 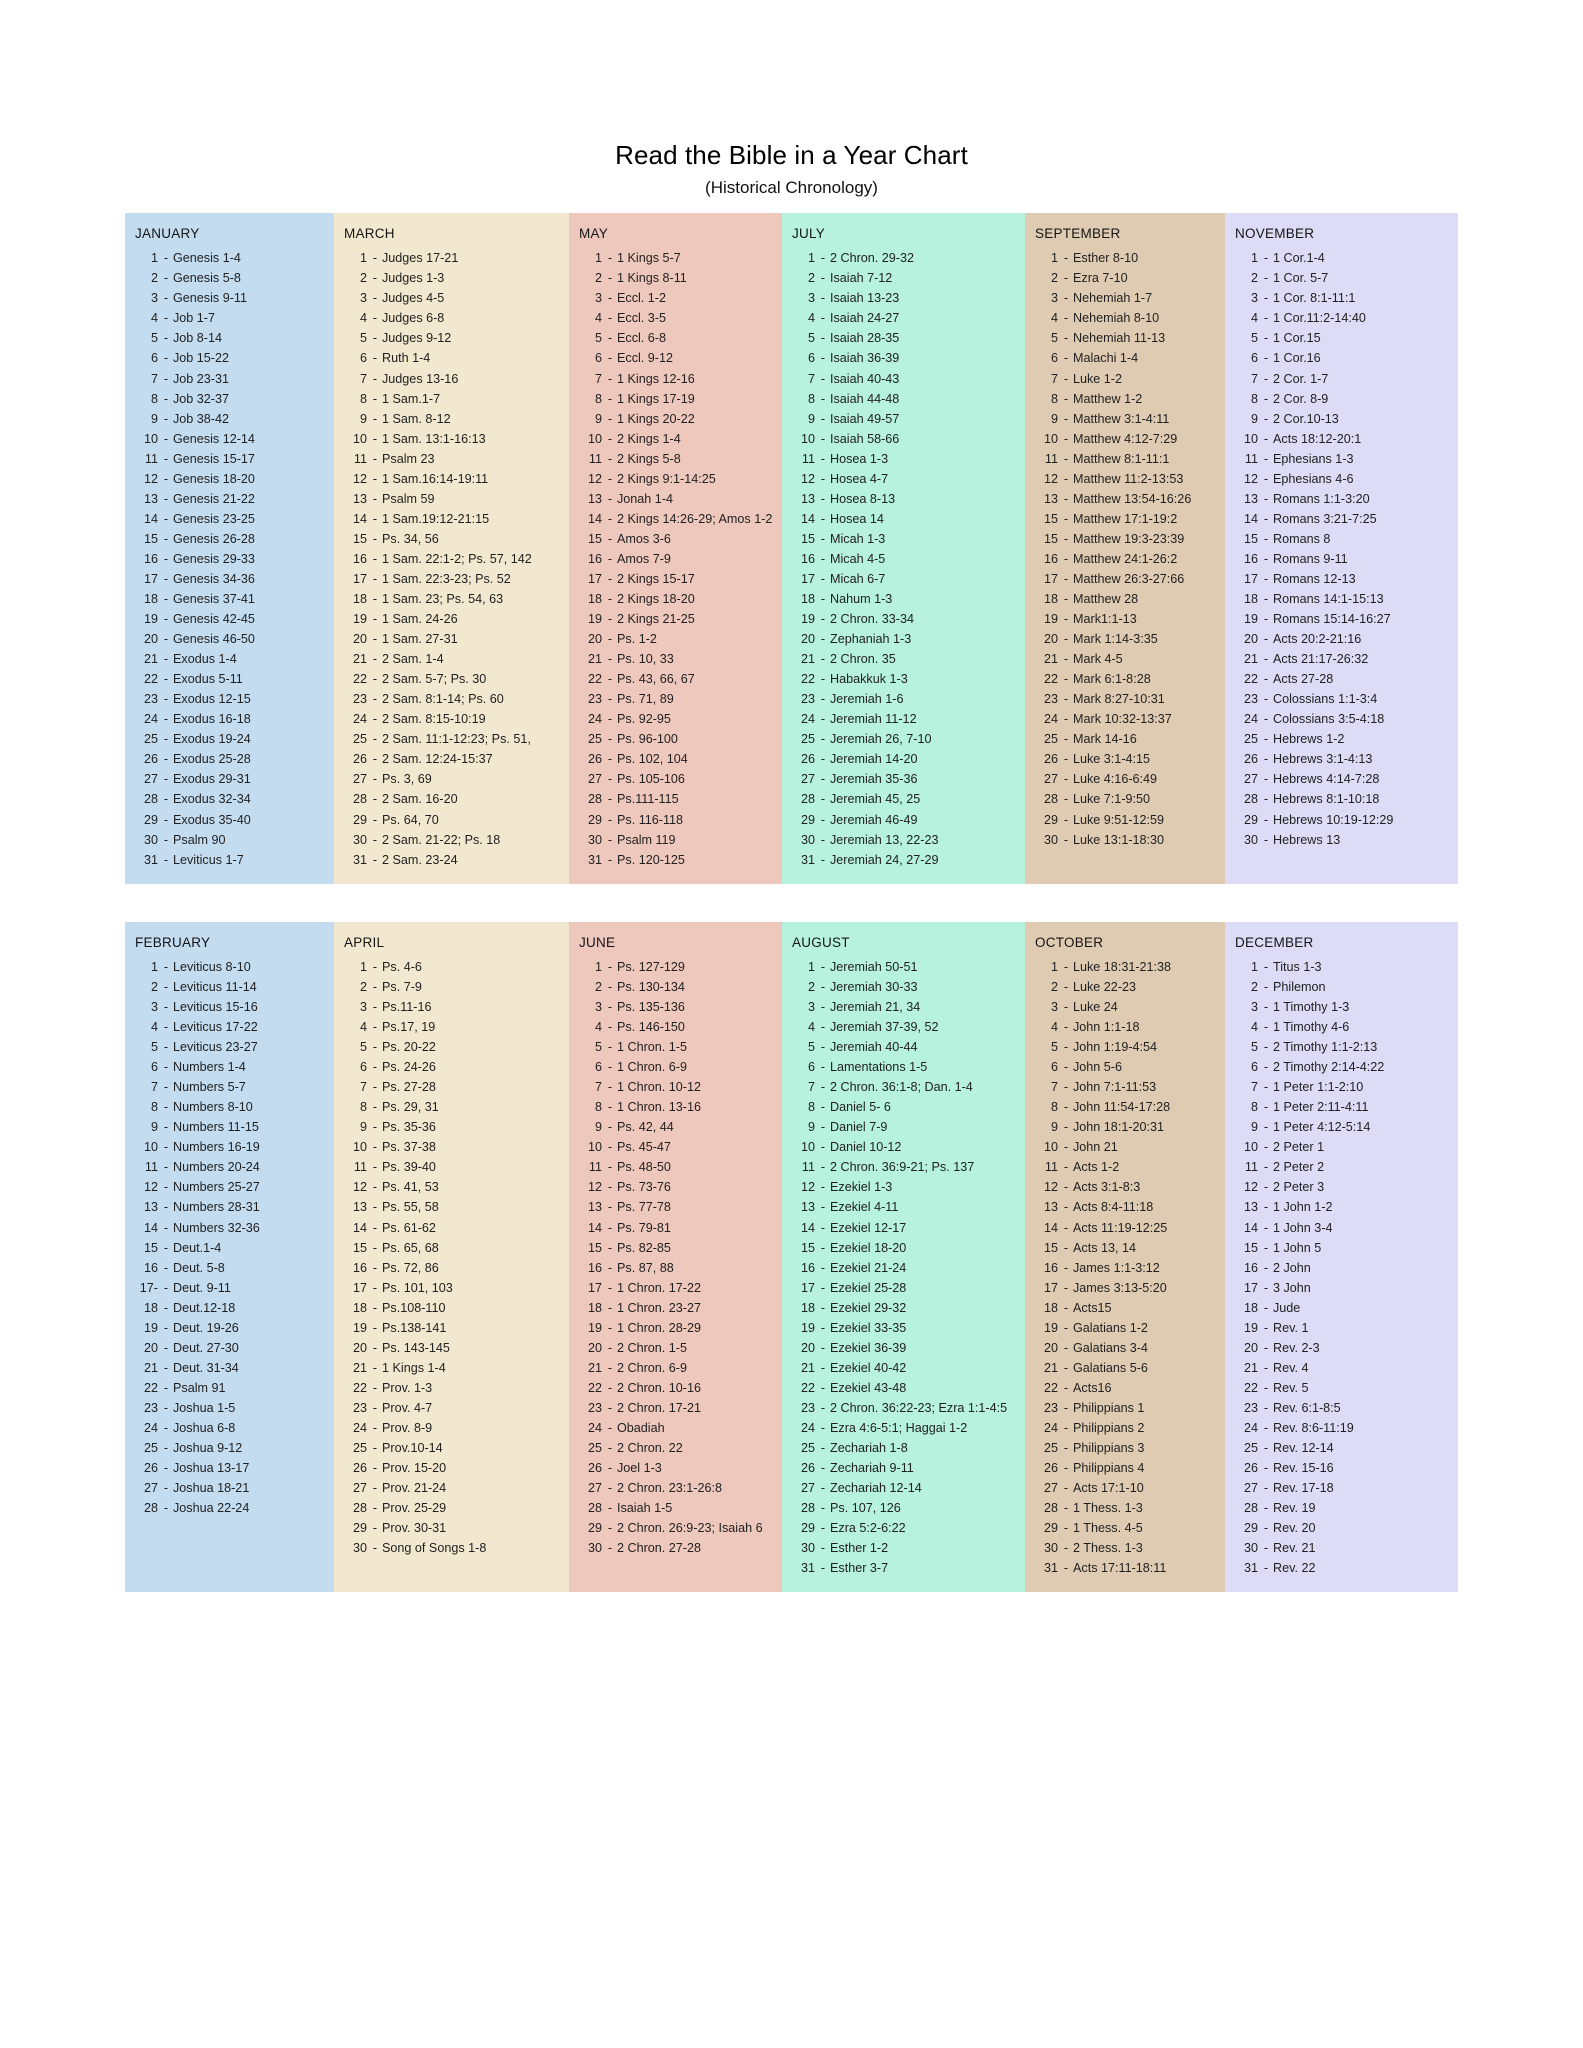 I want to click on day-reading-reference: Isaiah 28-35, so click(x=865, y=338).